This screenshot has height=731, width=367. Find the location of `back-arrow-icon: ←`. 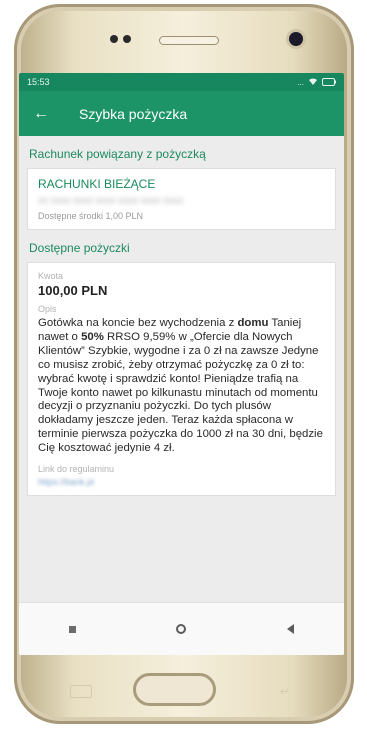

back-arrow-icon: ← is located at coordinates (45, 114).